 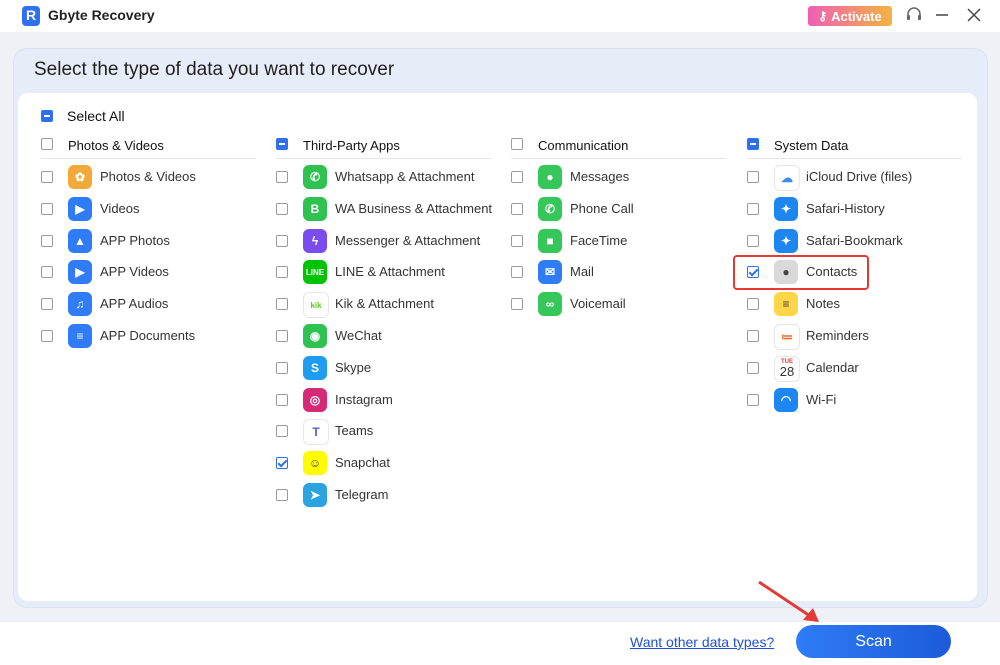 I want to click on calendar-date: 28, so click(x=787, y=372).